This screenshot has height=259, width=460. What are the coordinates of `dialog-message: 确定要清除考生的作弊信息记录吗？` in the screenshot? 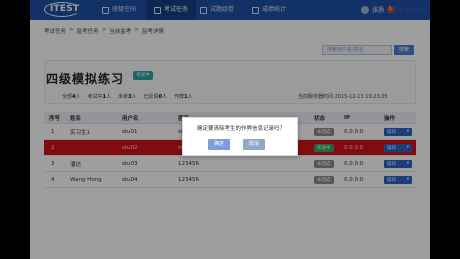 It's located at (240, 129).